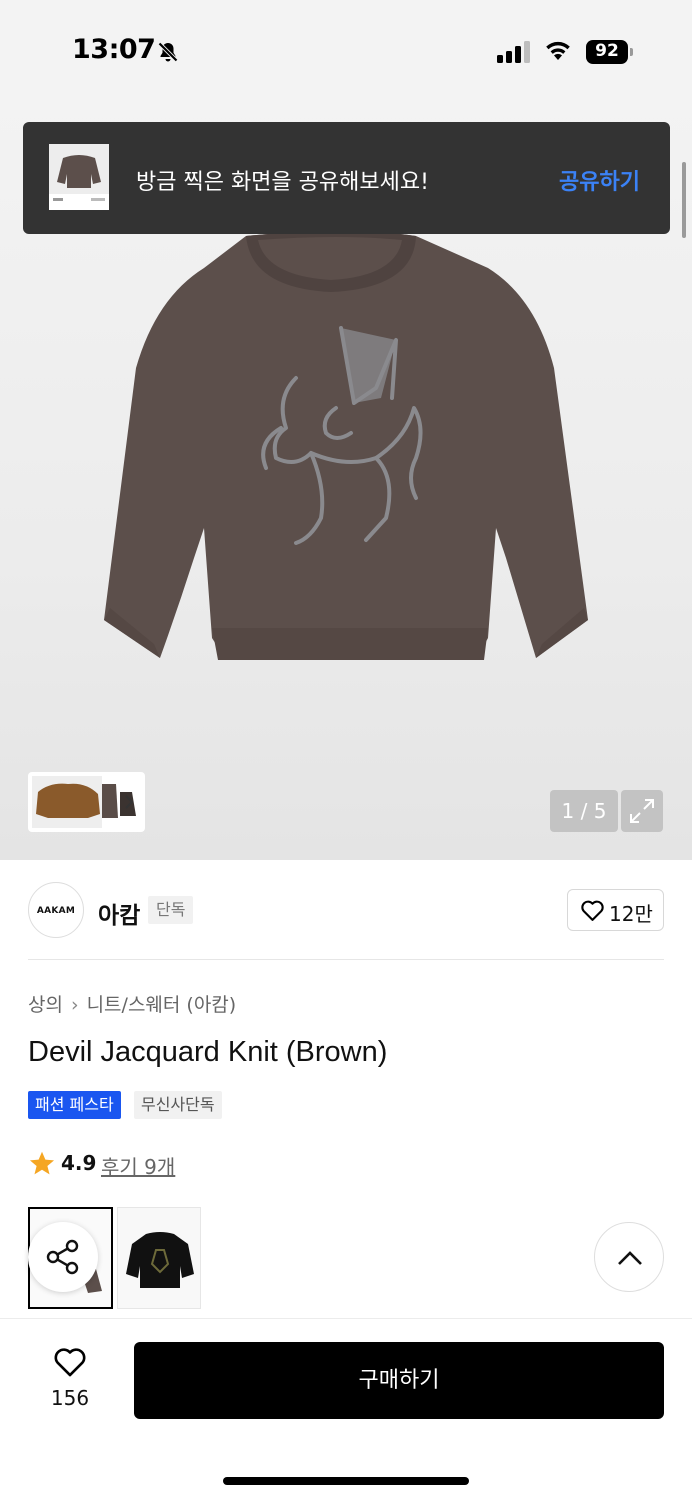 The image size is (692, 1500). Describe the element at coordinates (119, 913) in the screenshot. I see `brand-name: 아캄` at that location.